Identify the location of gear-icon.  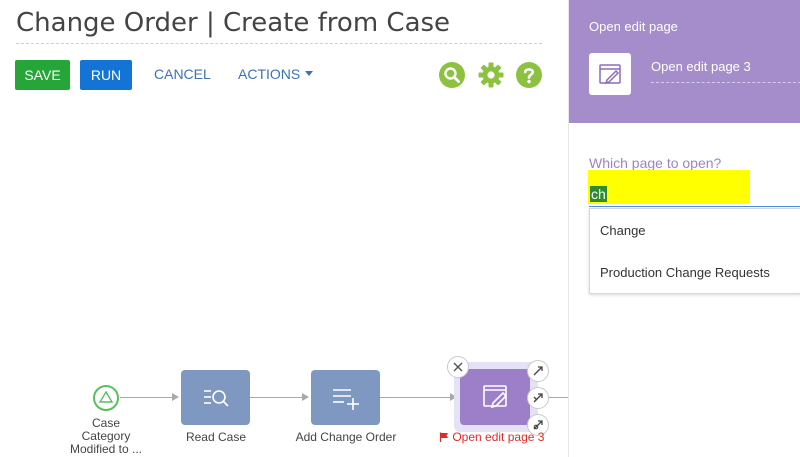
(491, 75).